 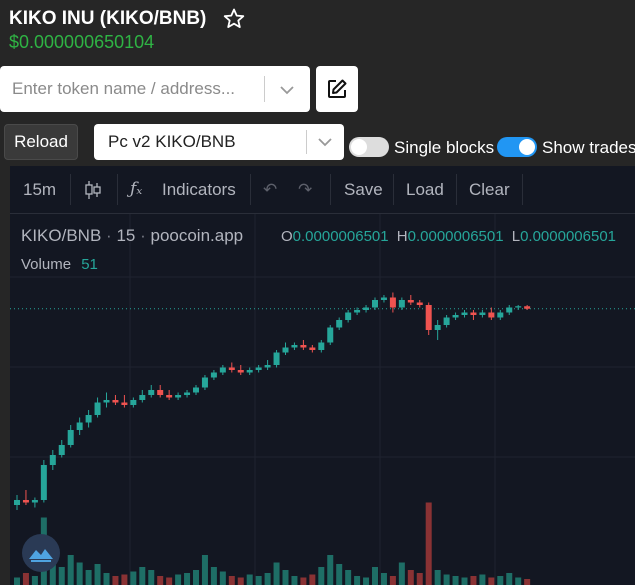 I want to click on legend-low-label: L, so click(x=516, y=236).